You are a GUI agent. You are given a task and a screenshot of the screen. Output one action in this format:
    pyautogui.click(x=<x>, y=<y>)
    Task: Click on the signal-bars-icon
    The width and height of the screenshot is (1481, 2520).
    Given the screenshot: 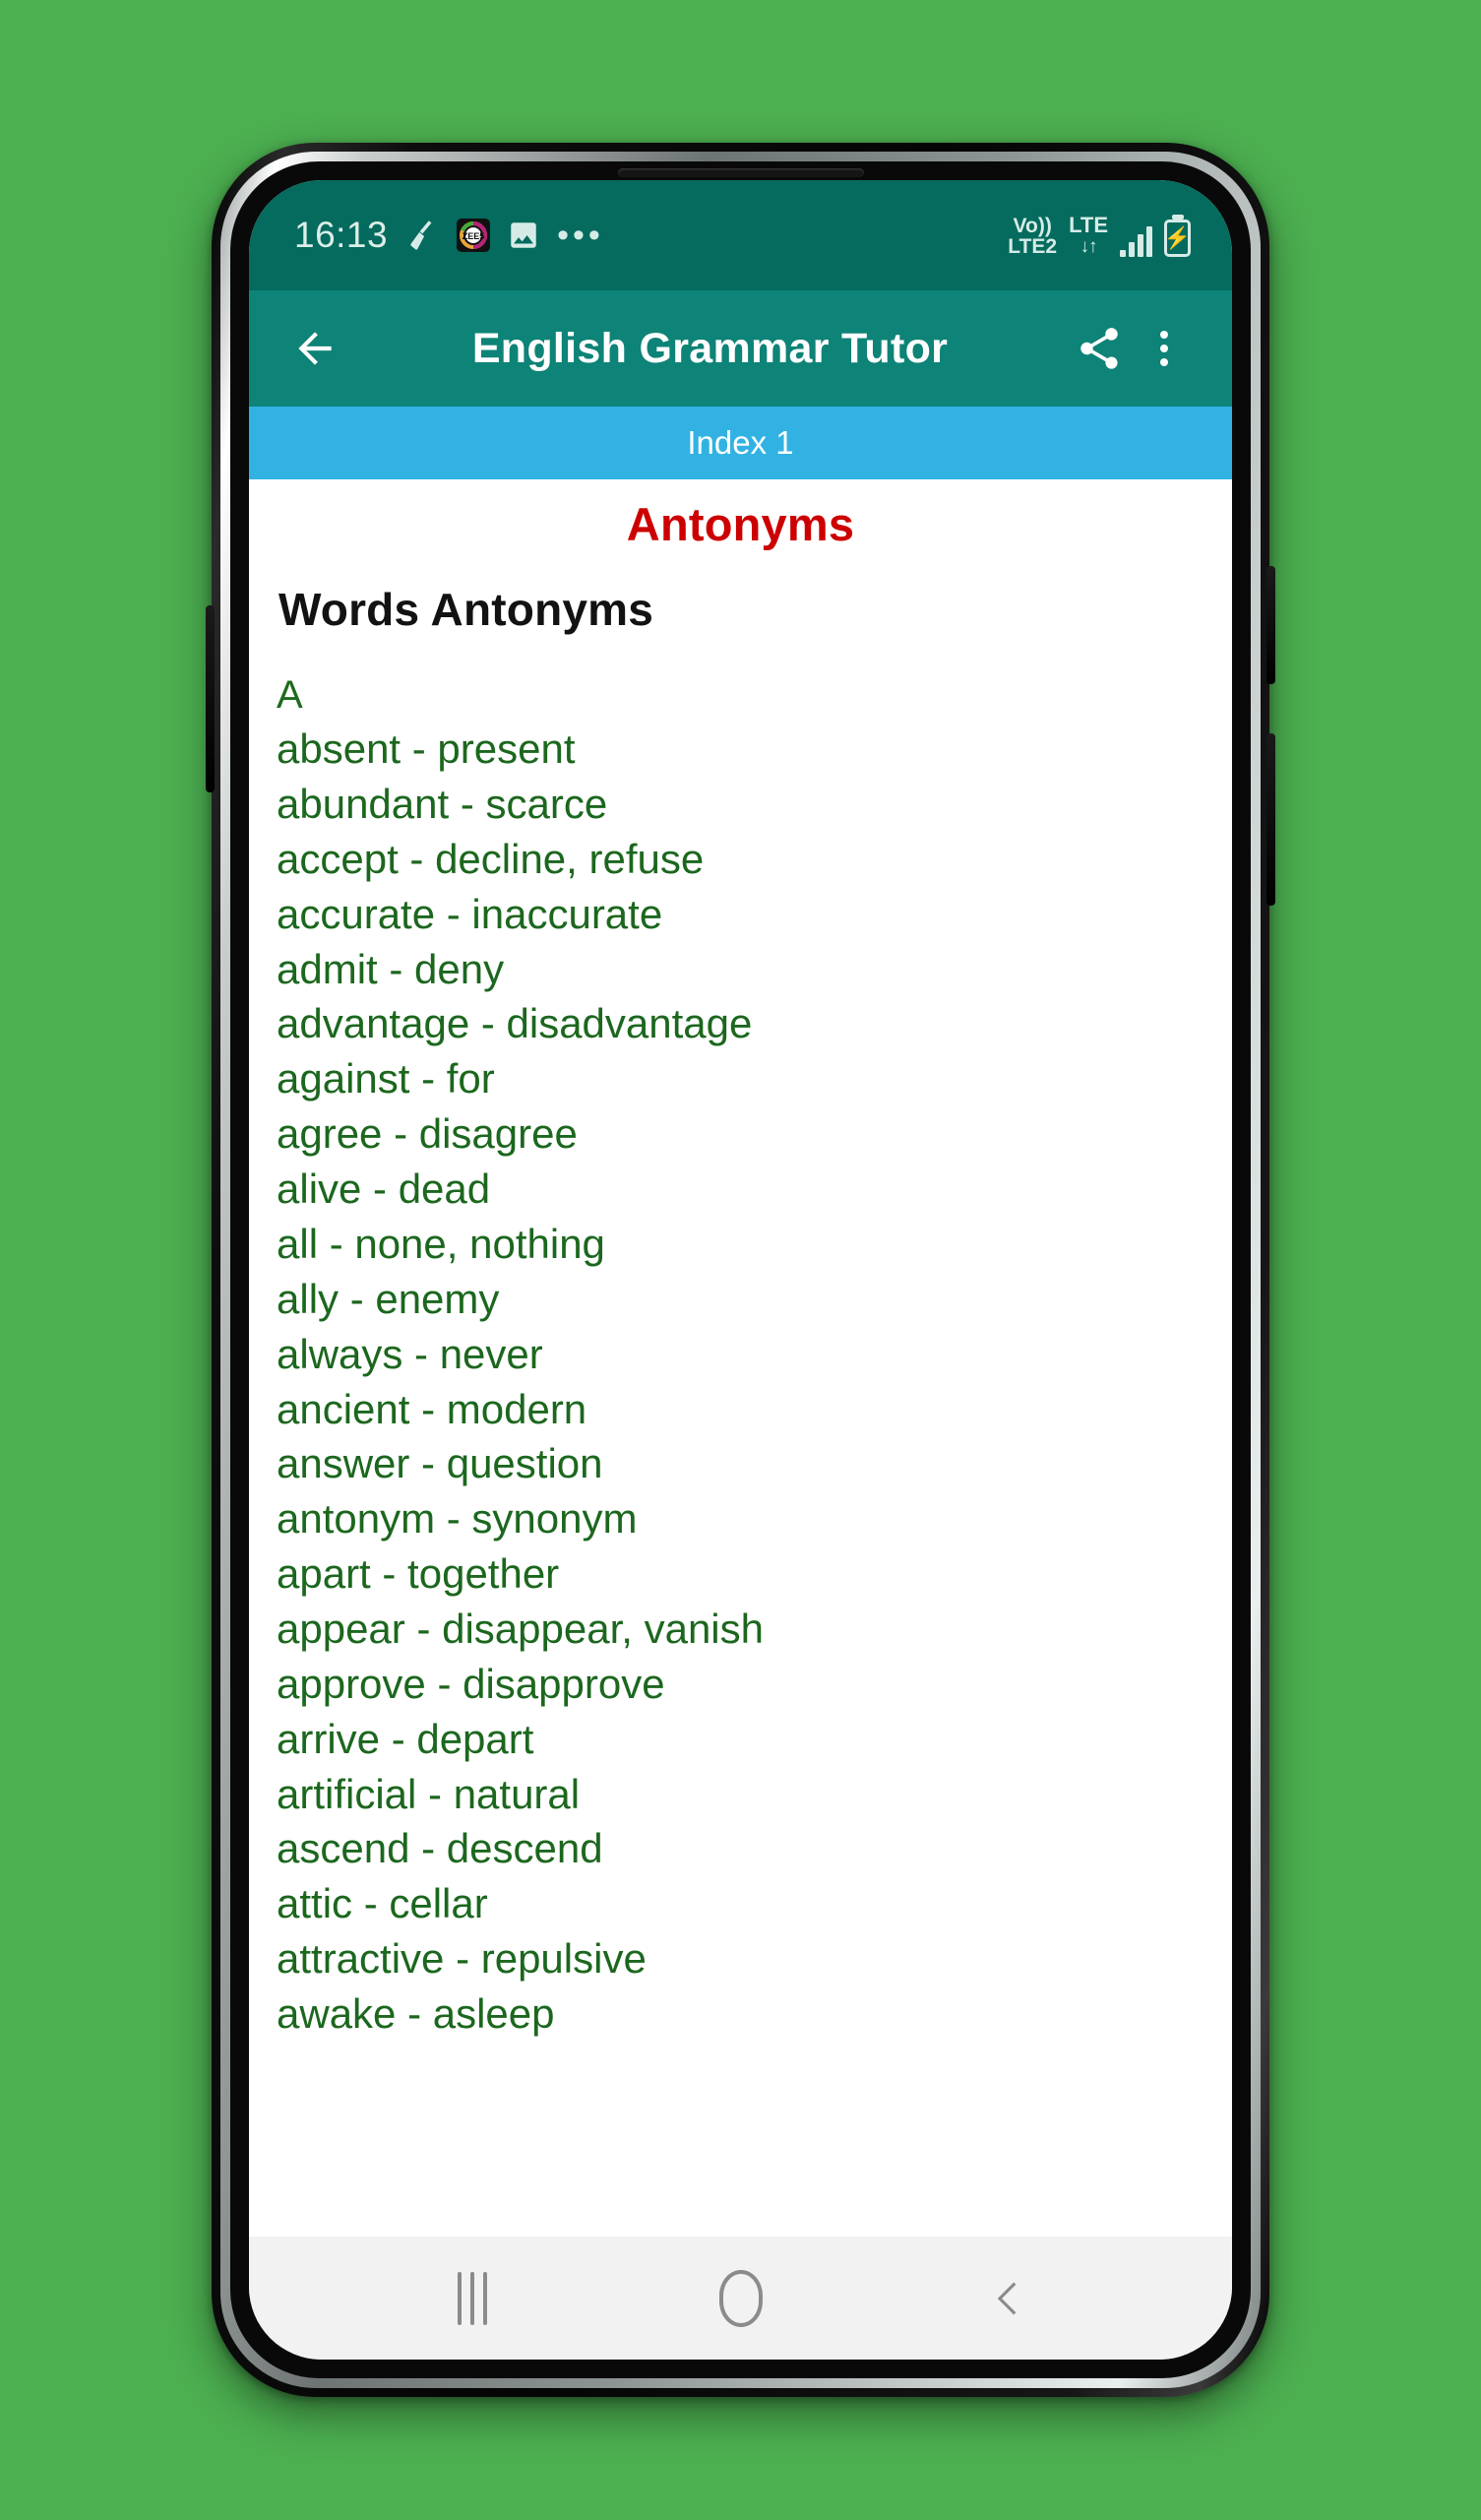 What is the action you would take?
    pyautogui.click(x=1136, y=241)
    